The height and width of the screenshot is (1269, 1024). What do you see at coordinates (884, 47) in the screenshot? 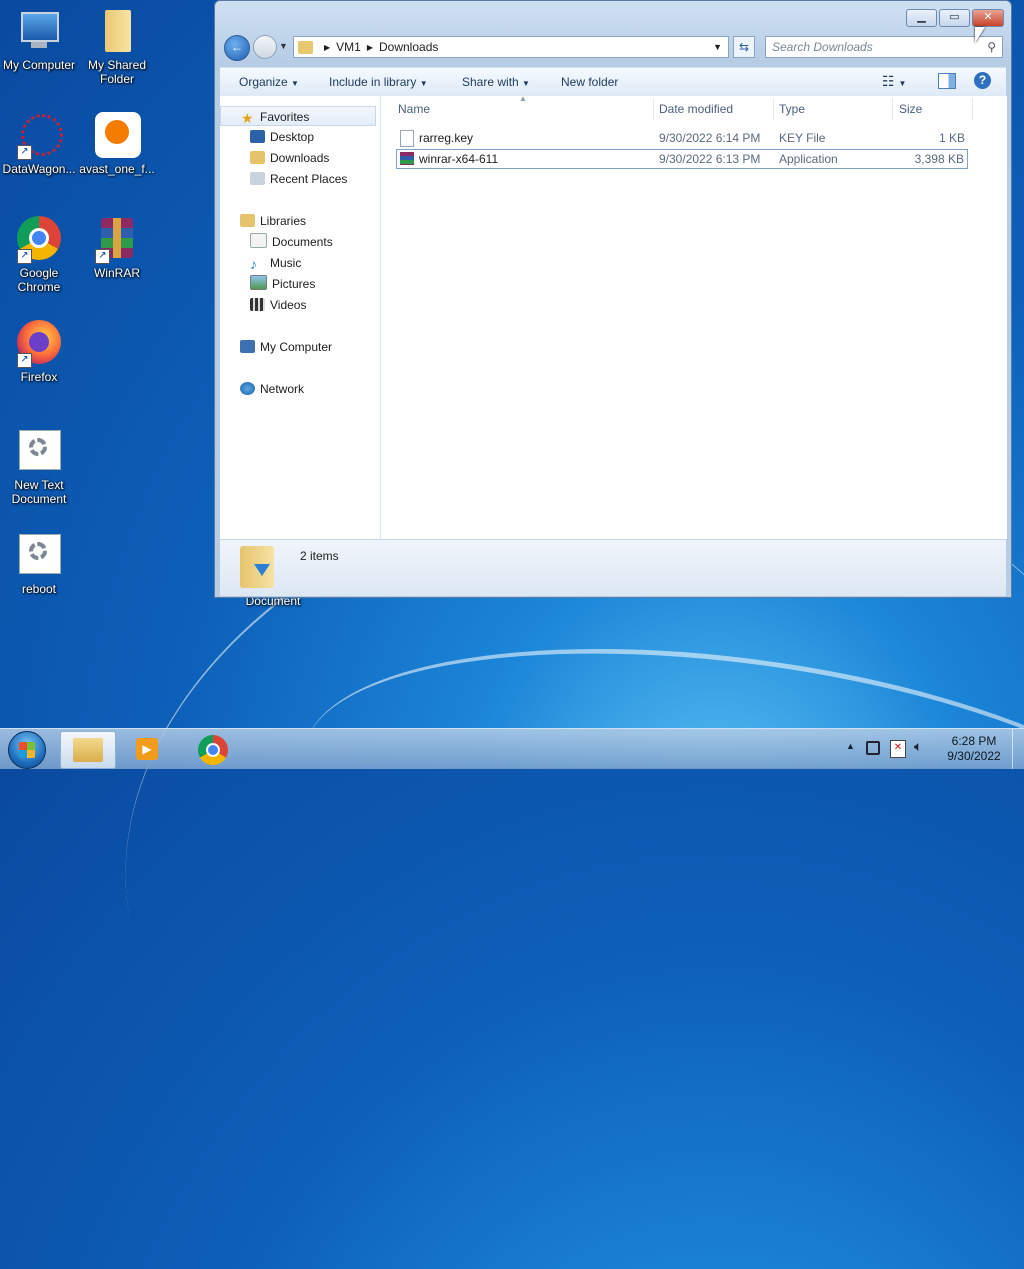
I see `search-input: Search Downloads ⚲` at bounding box center [884, 47].